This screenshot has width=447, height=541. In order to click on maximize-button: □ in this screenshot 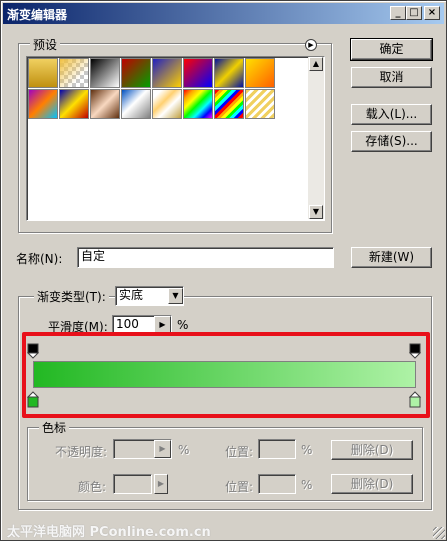, I will do `click(414, 13)`.